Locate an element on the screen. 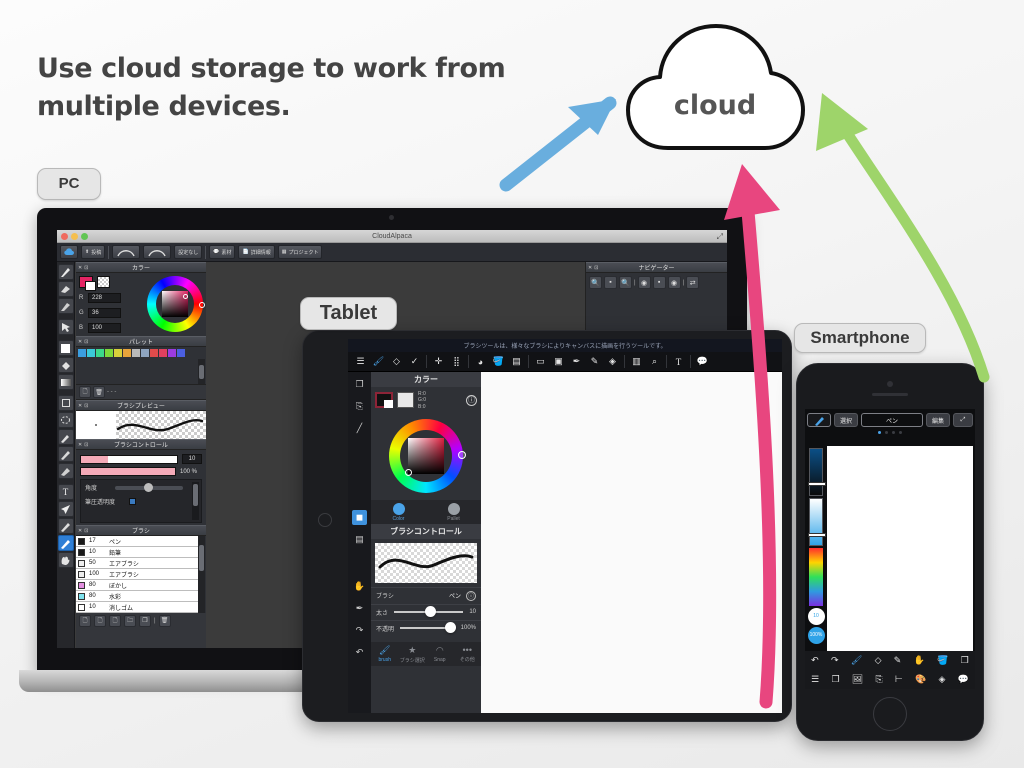 The width and height of the screenshot is (1024, 768). wand-icon: ◈ is located at coordinates (612, 361).